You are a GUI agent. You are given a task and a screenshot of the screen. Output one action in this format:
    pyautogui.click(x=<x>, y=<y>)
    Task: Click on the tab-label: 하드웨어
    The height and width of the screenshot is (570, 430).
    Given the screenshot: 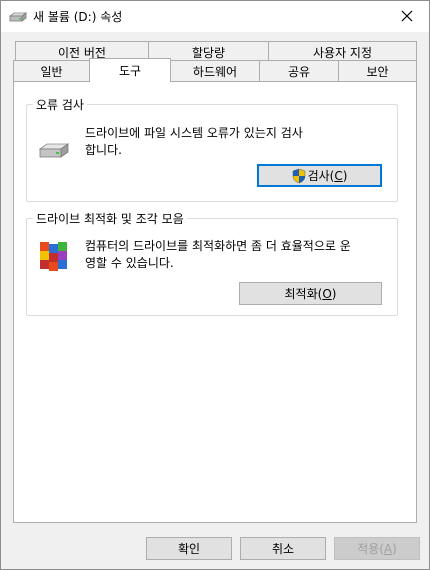 What is the action you would take?
    pyautogui.click(x=215, y=72)
    